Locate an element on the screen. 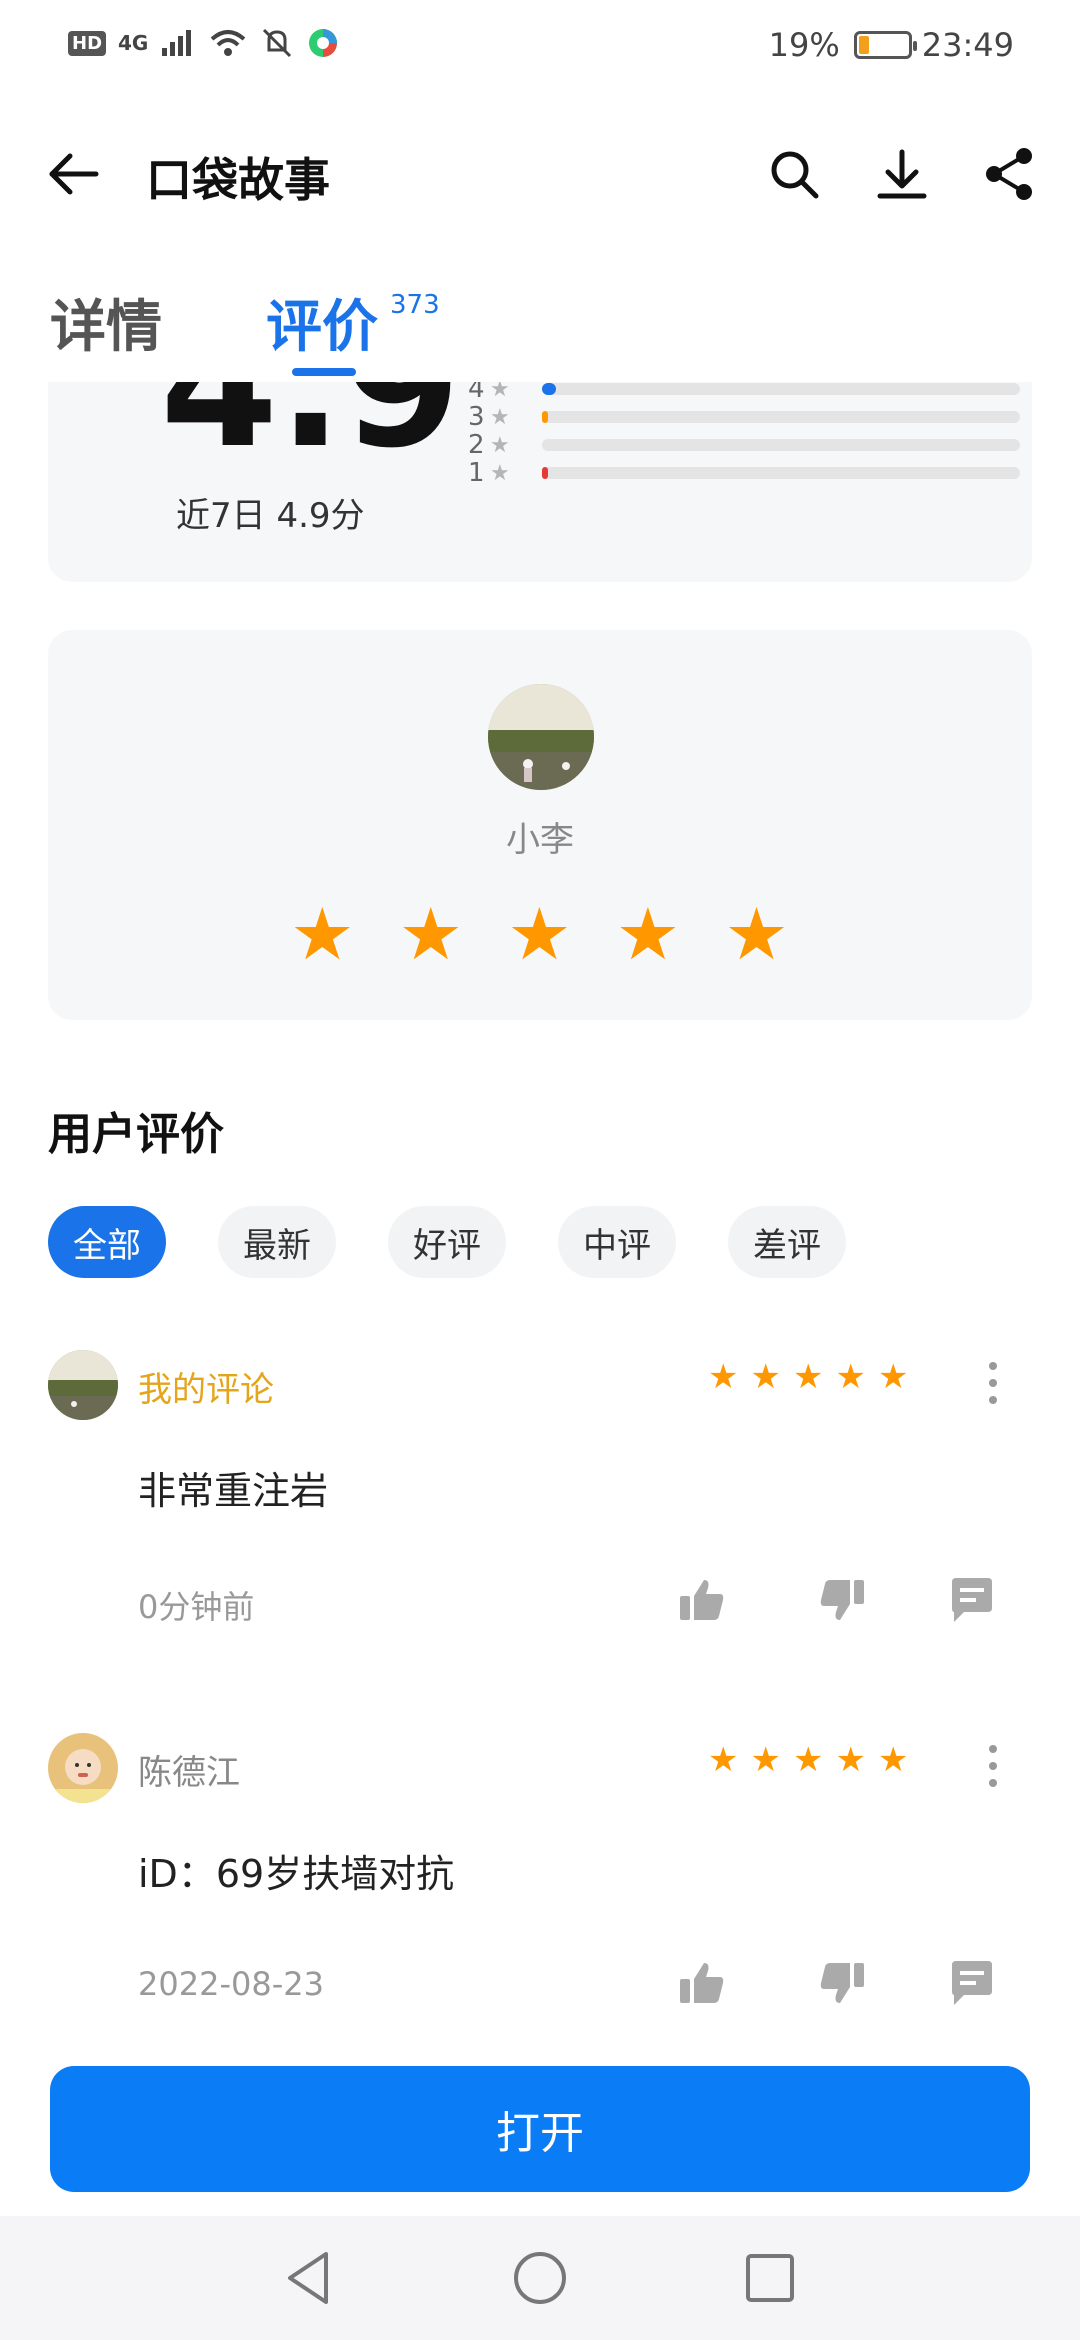 This screenshot has width=1080, height=2340. hd-badge: HD is located at coordinates (87, 43).